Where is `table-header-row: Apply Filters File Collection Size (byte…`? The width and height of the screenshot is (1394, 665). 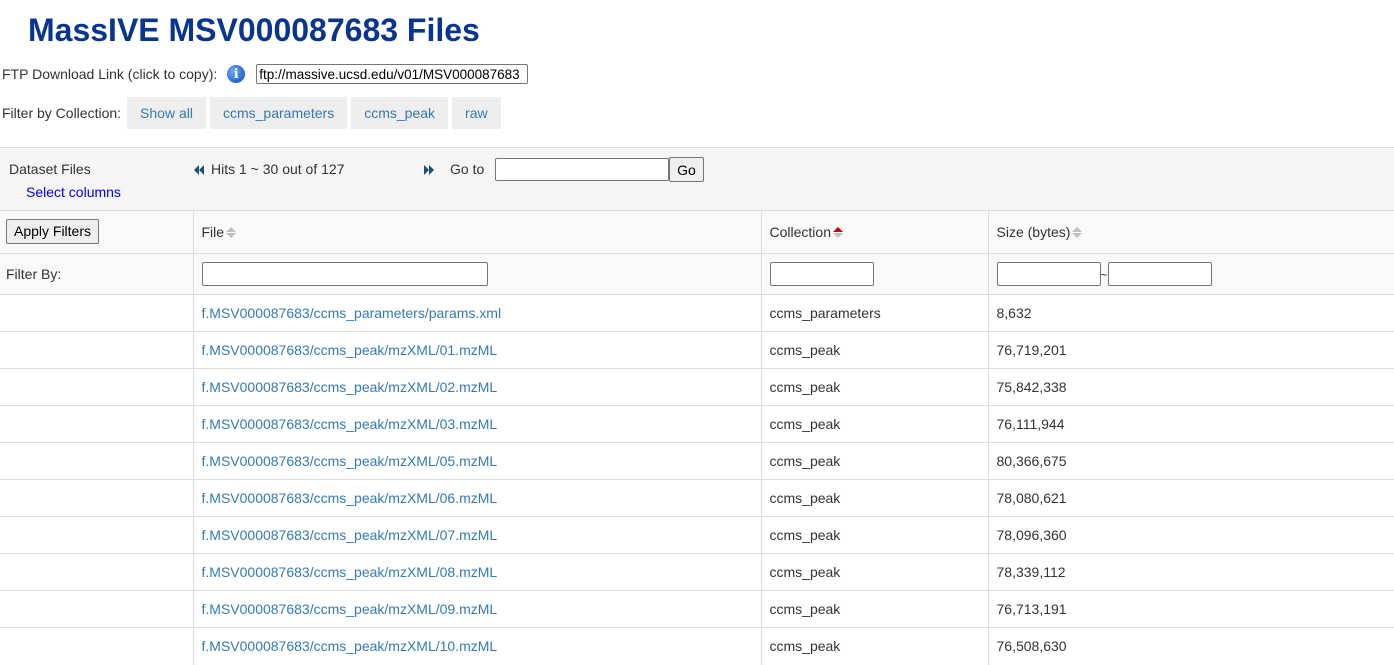
table-header-row: Apply Filters File Collection Size (byte… is located at coordinates (697, 232).